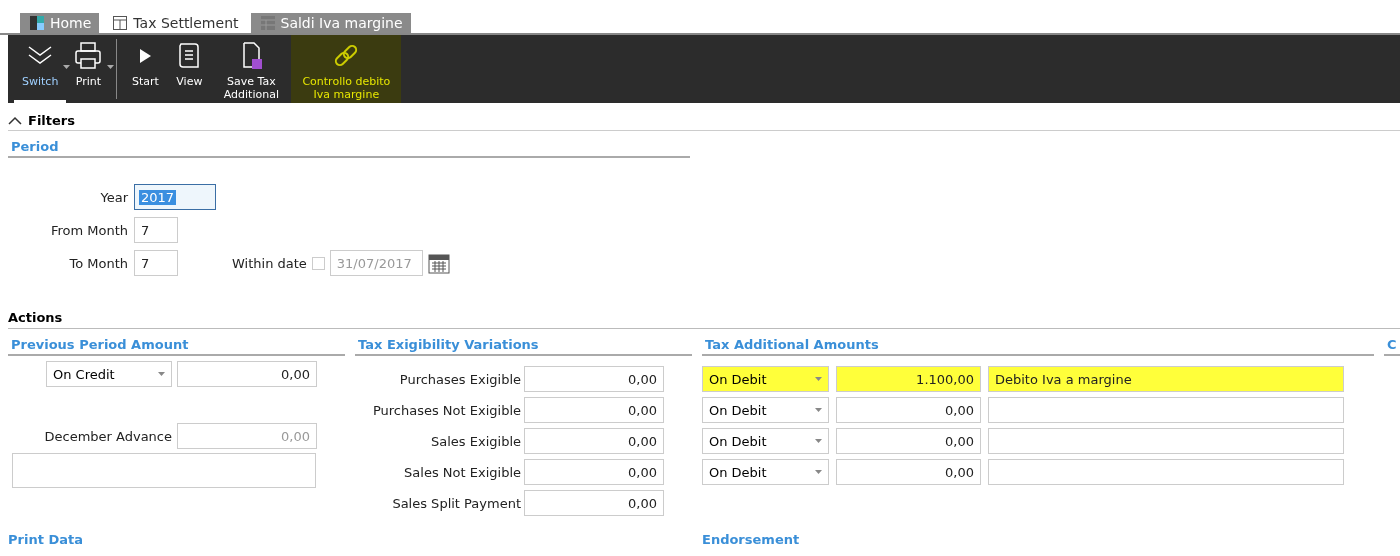 Image resolution: width=1400 pixels, height=556 pixels. What do you see at coordinates (751, 539) in the screenshot?
I see `section-title: Endorsement` at bounding box center [751, 539].